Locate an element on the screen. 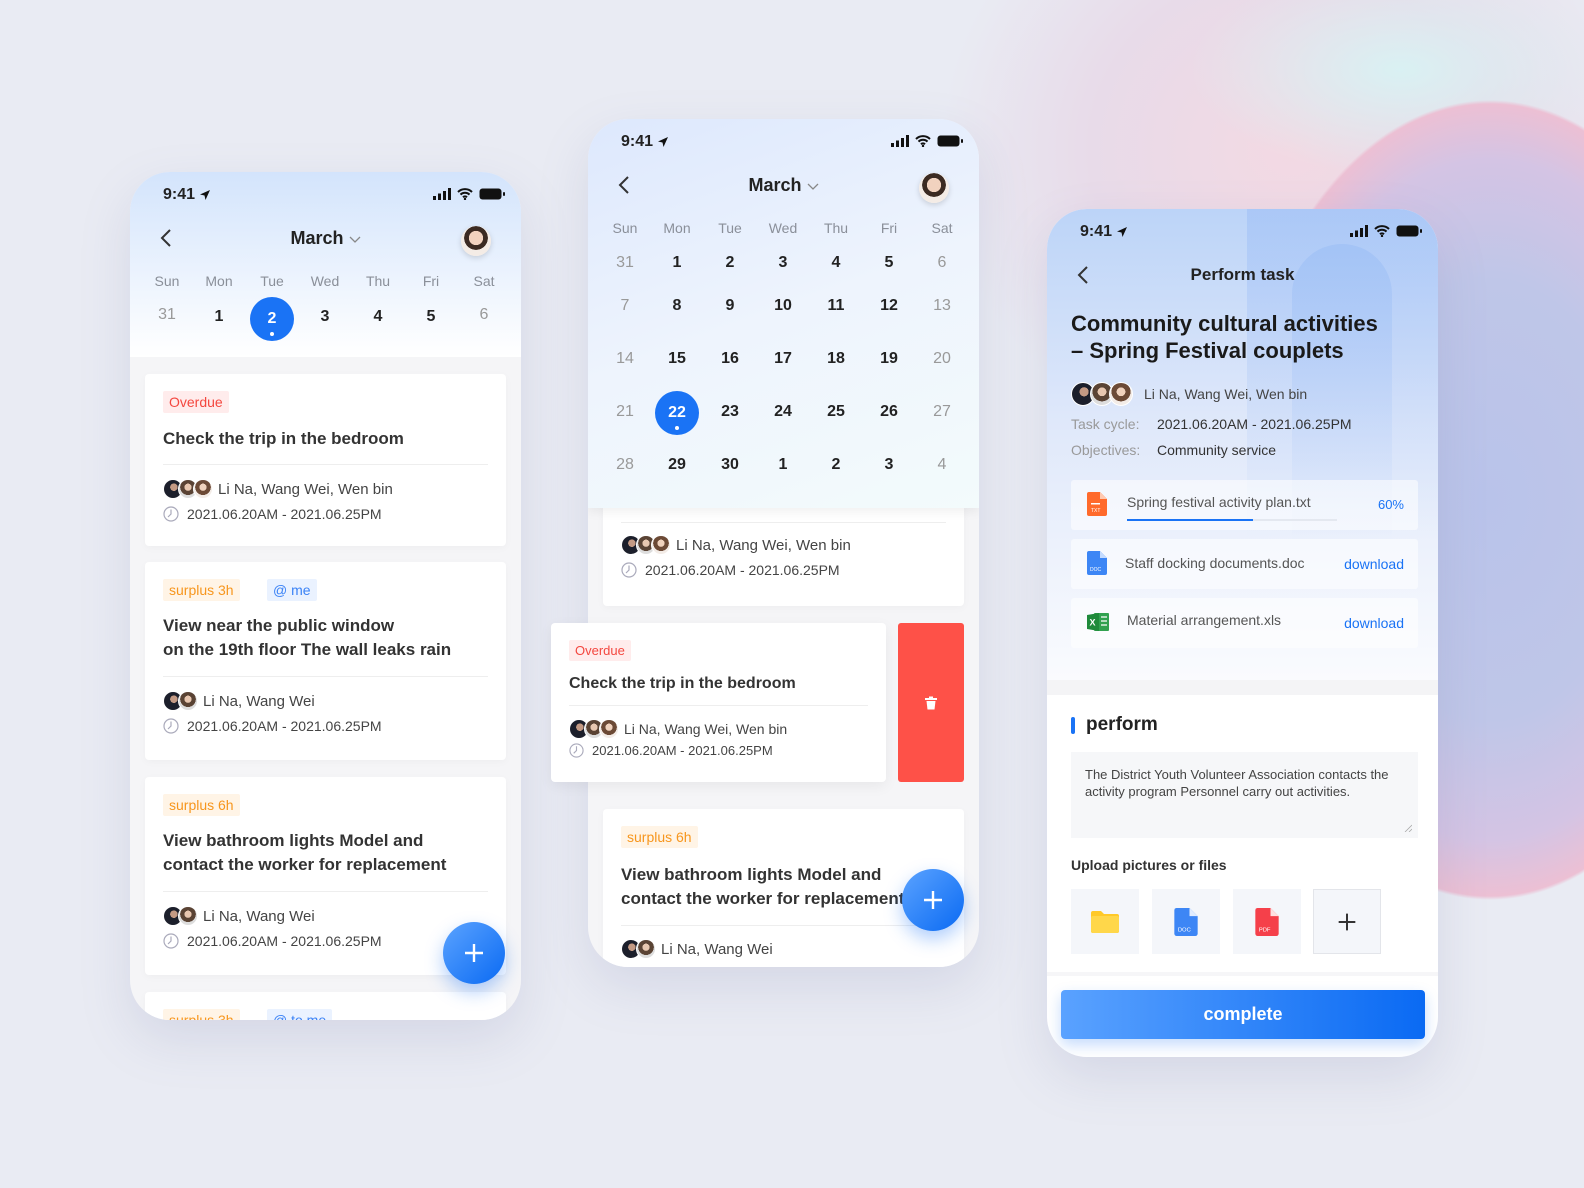 The height and width of the screenshot is (1188, 1584). plus-icon is located at coordinates (474, 953).